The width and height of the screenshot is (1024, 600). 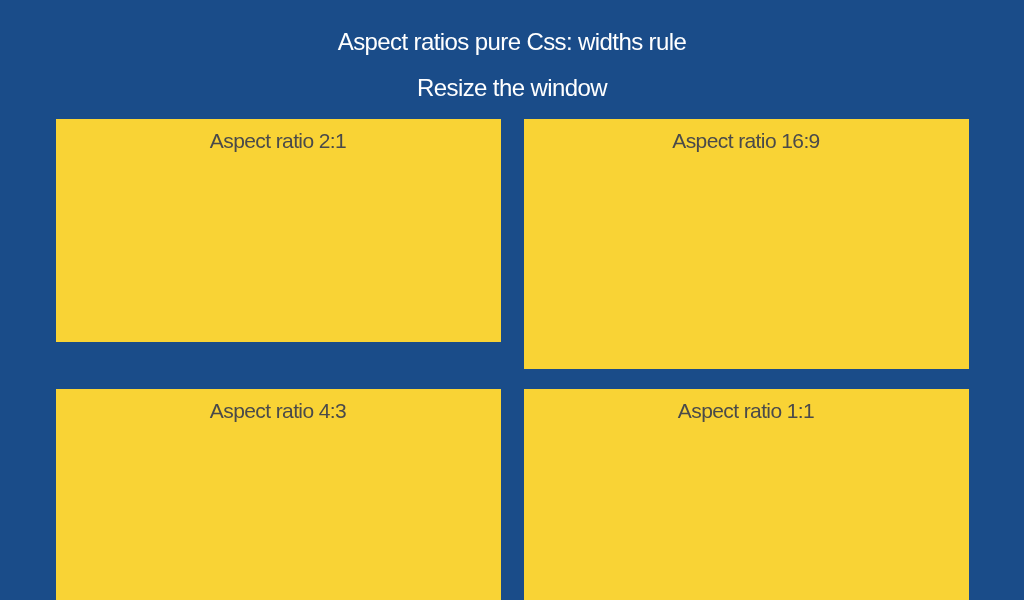 What do you see at coordinates (278, 411) in the screenshot?
I see `card-label: Aspect ratio 4:3` at bounding box center [278, 411].